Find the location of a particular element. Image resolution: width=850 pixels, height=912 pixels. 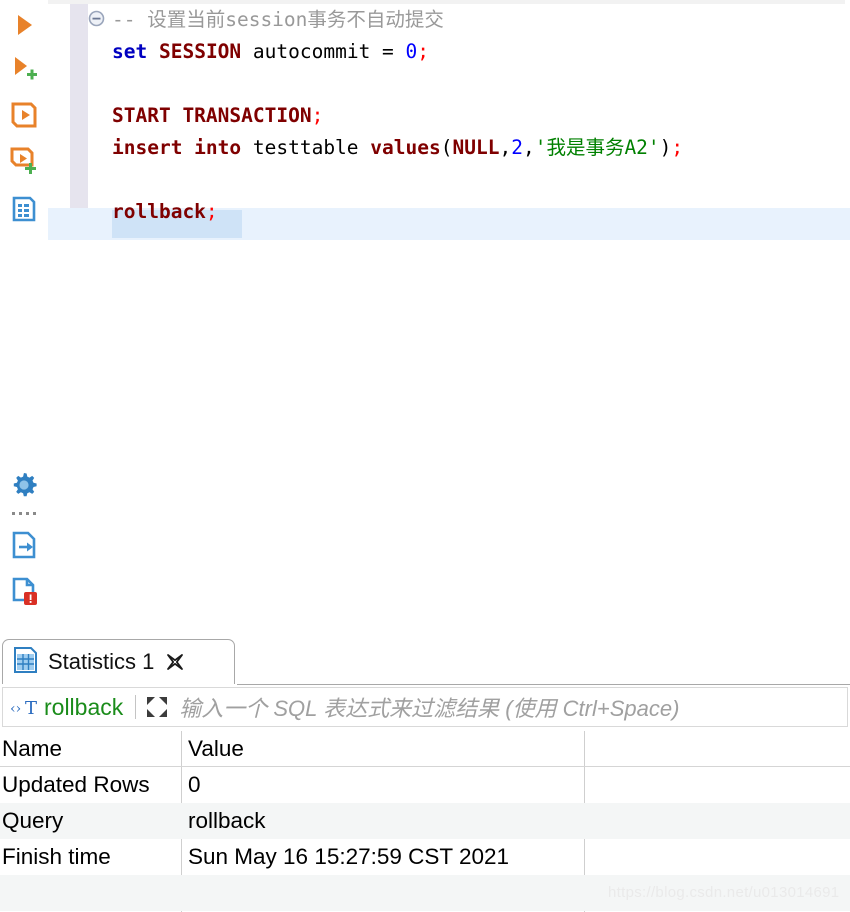

sql-text-icon: ‹› T is located at coordinates (26, 707).